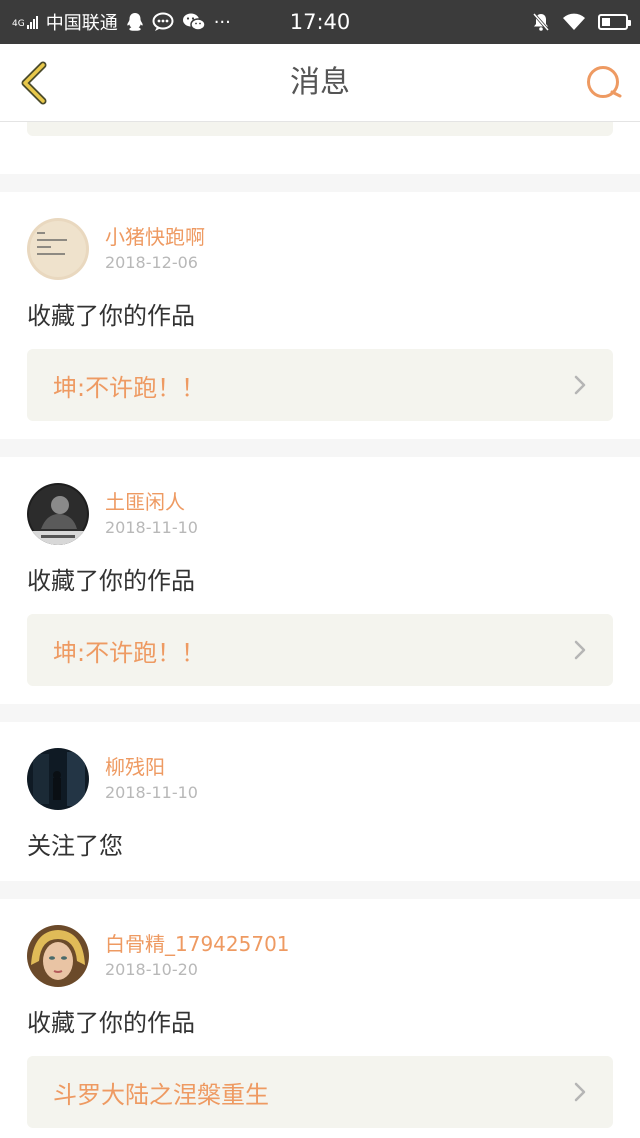 This screenshot has height=1138, width=640. I want to click on message-date: 2018-10-20, so click(151, 969).